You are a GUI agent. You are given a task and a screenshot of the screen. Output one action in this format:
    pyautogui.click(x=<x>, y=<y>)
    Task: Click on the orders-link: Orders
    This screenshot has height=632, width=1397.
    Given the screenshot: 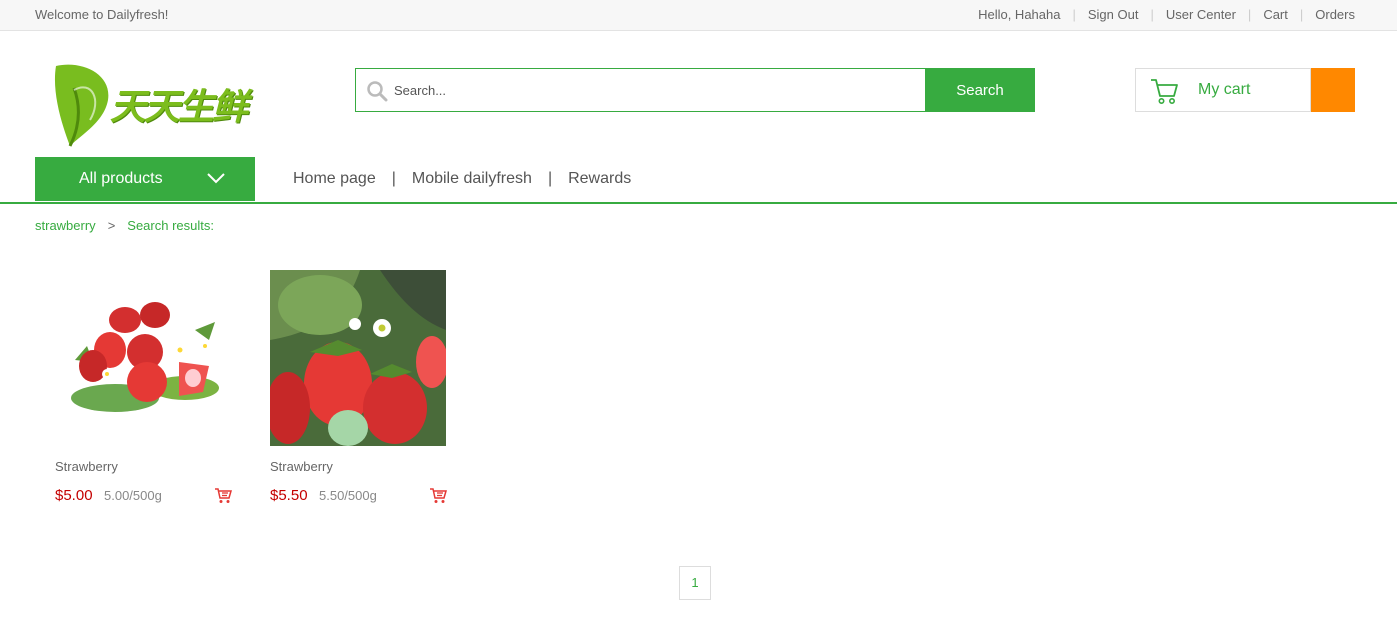 What is the action you would take?
    pyautogui.click(x=1335, y=14)
    